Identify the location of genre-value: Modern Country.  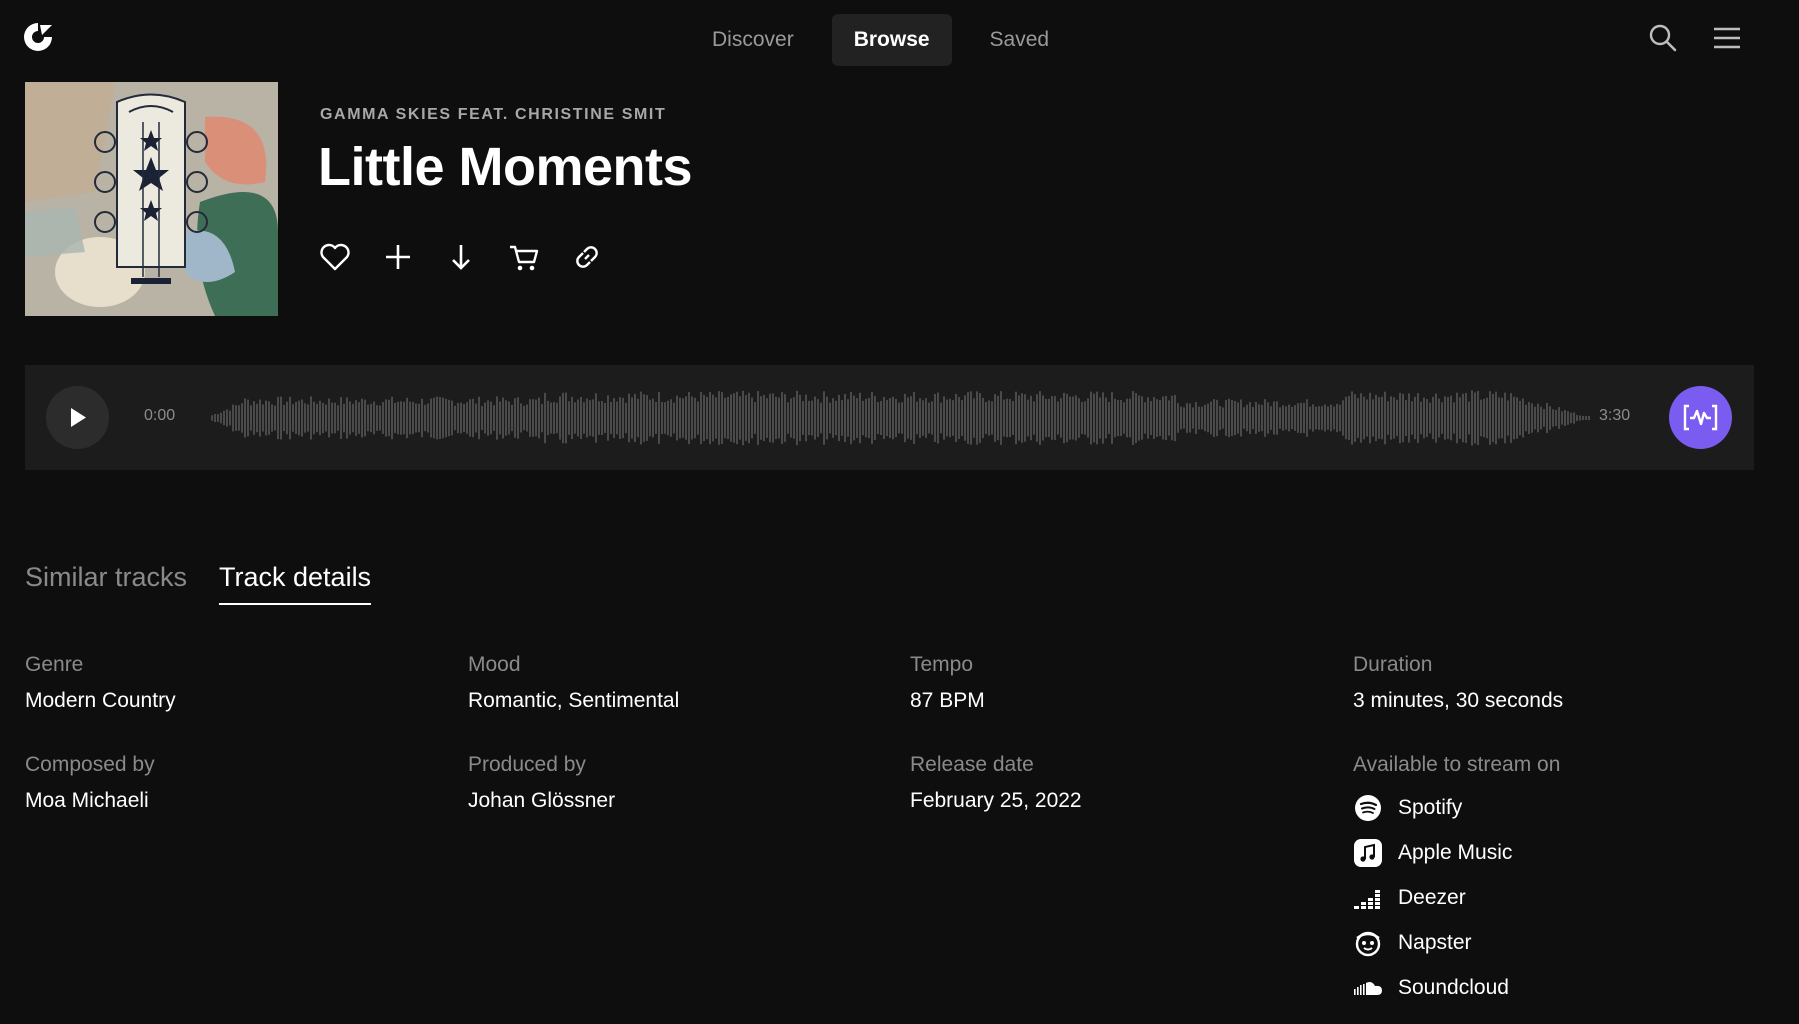
(100, 701).